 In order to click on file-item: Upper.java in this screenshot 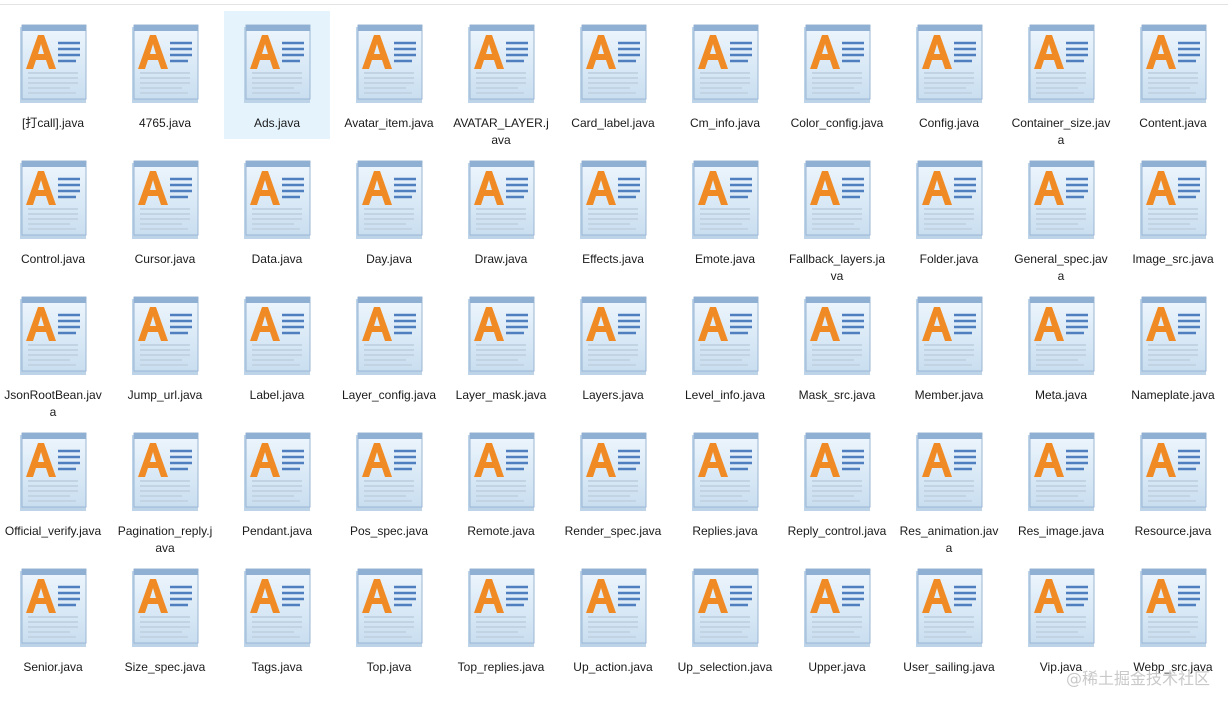, I will do `click(837, 619)`.